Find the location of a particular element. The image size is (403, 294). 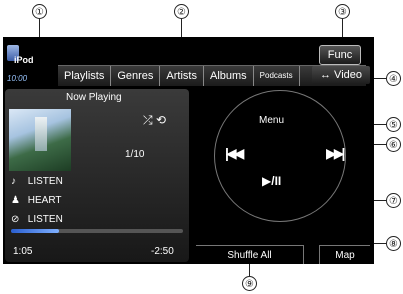

ipod-source-icon: iPod is located at coordinates (23, 57).